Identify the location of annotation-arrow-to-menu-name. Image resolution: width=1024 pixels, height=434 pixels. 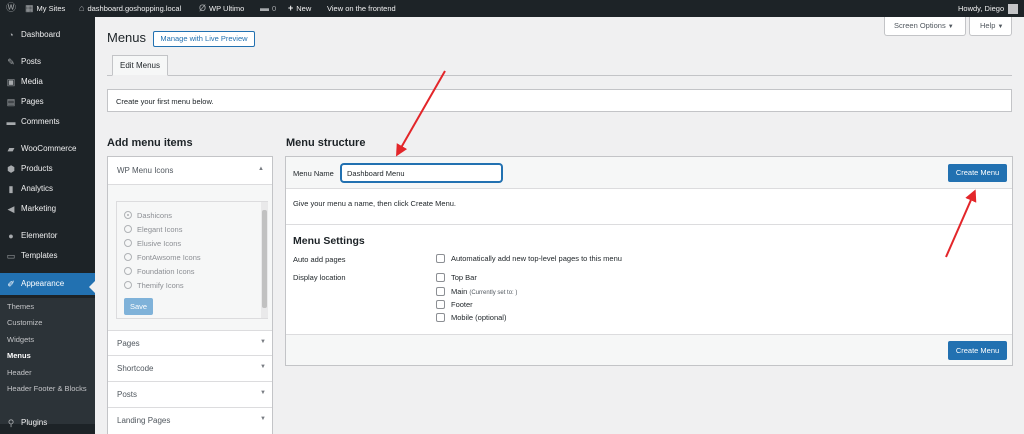
(421, 113).